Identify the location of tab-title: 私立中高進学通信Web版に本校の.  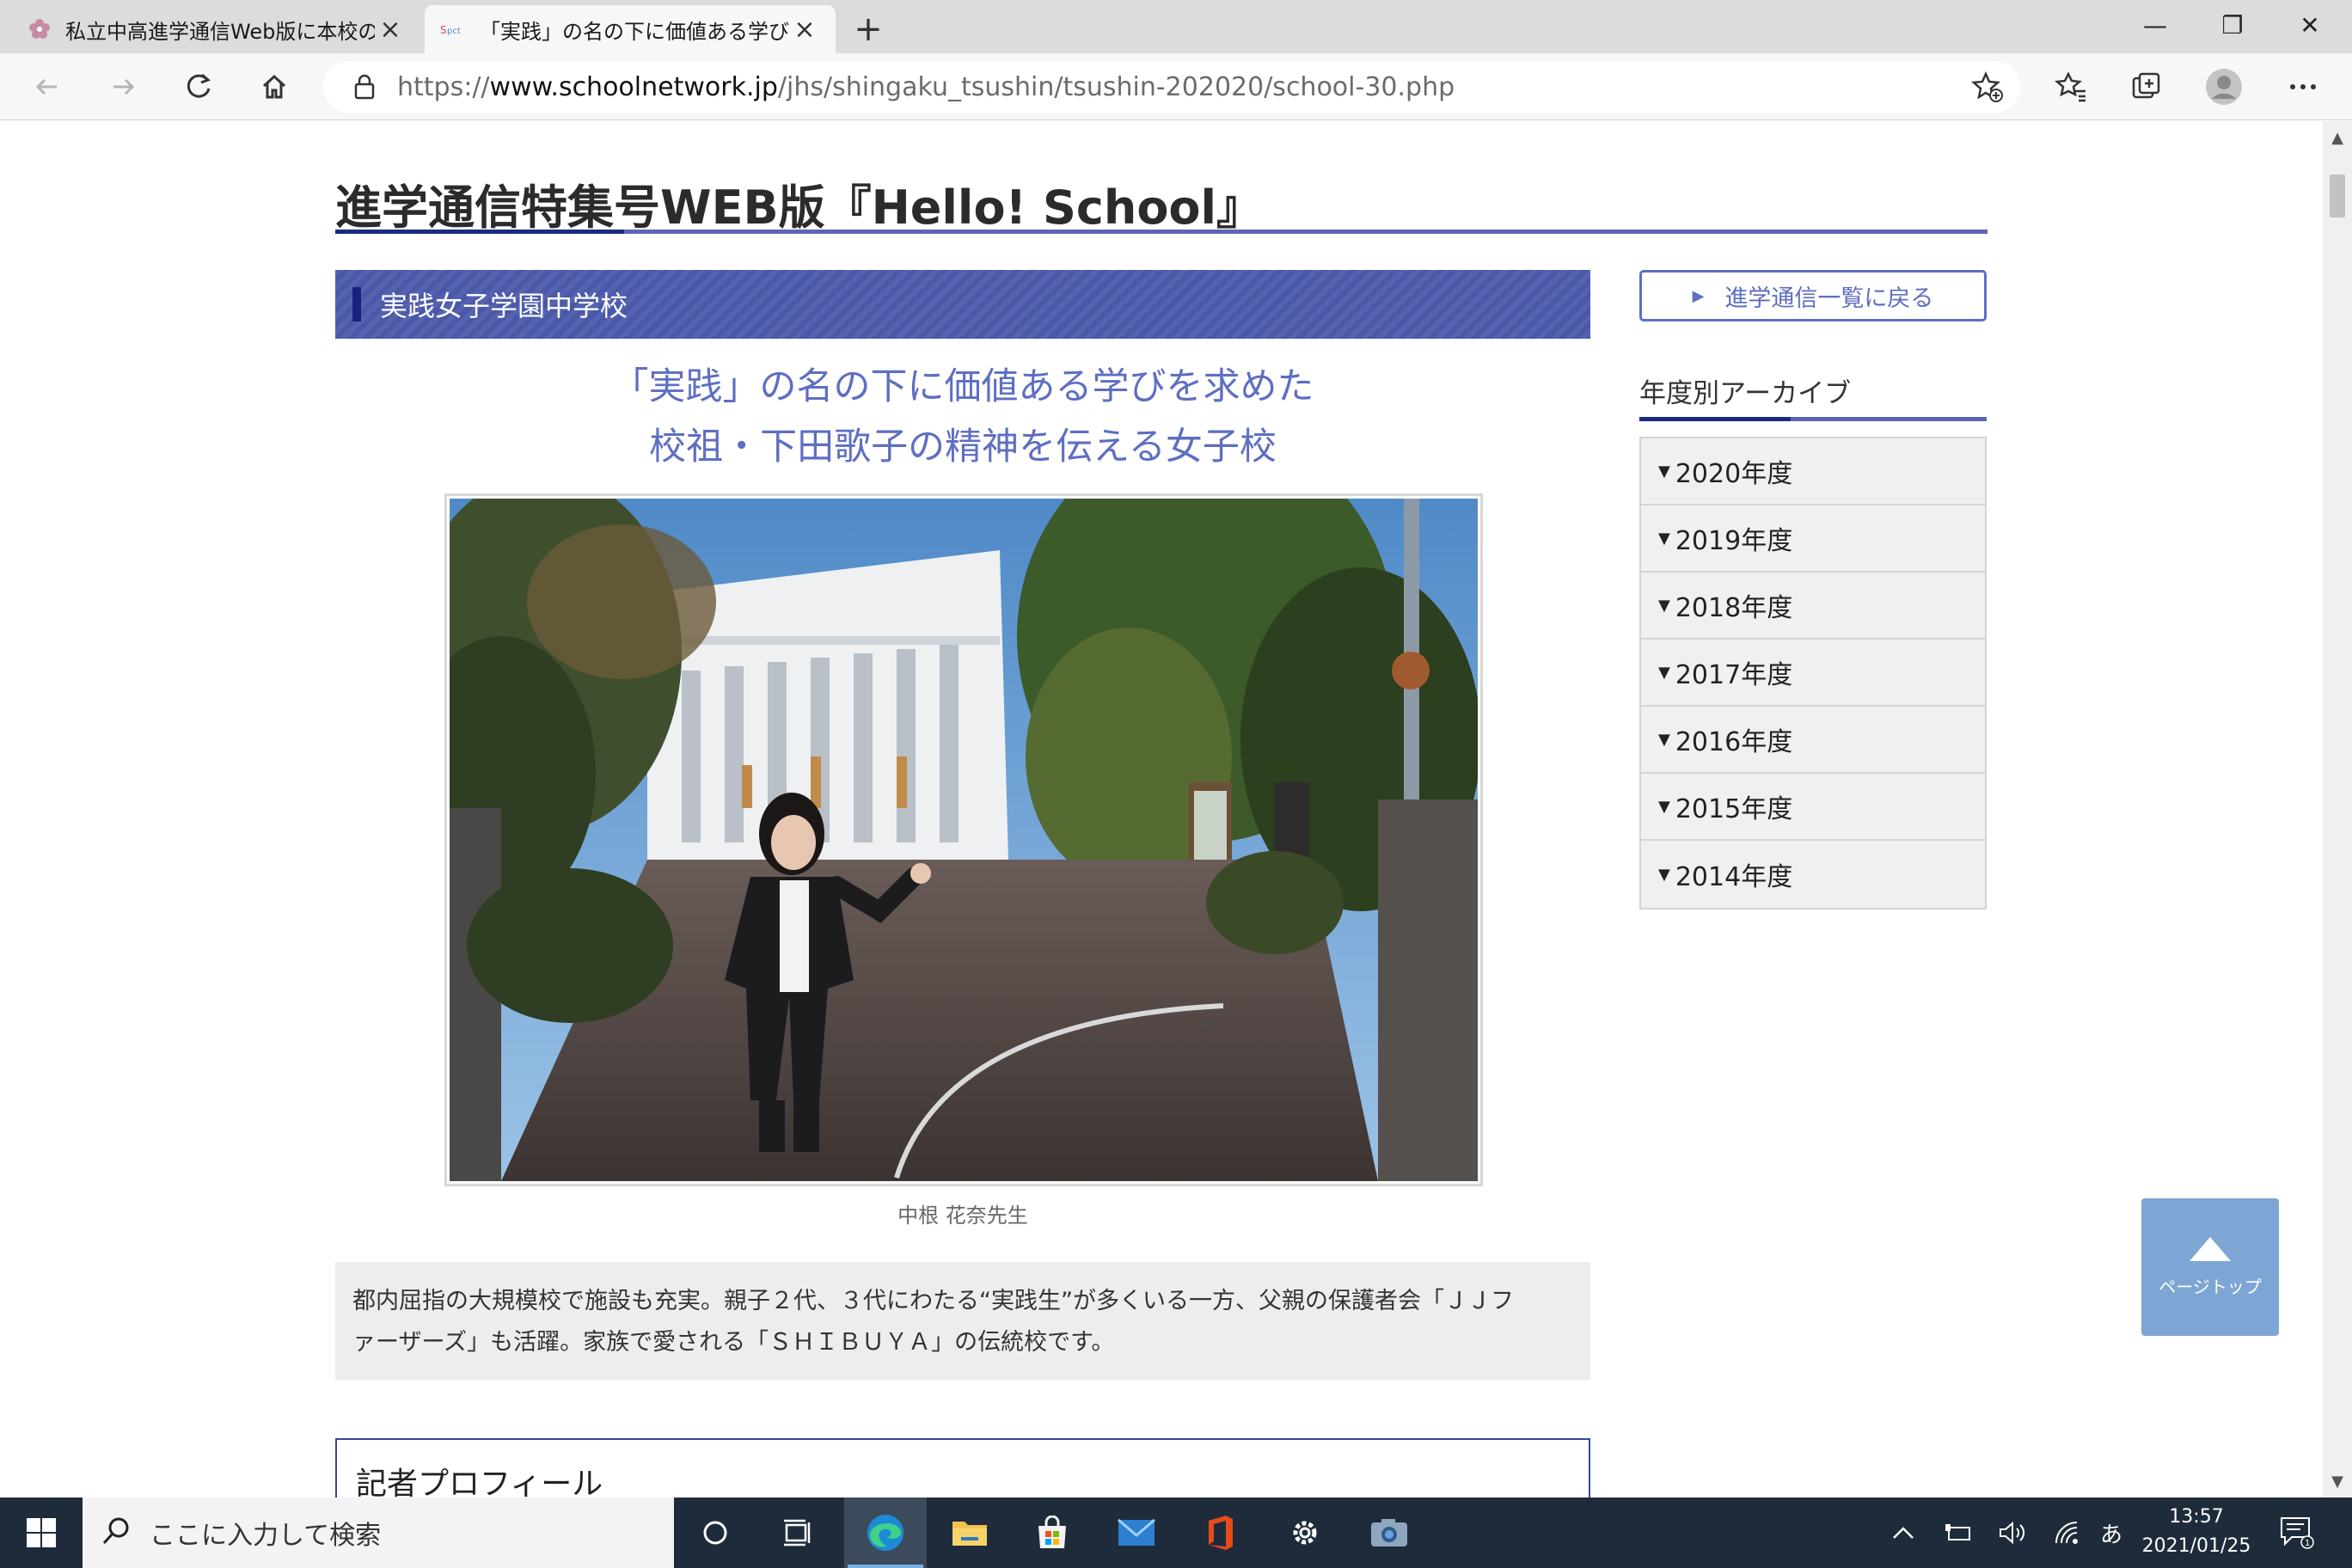
(220, 31).